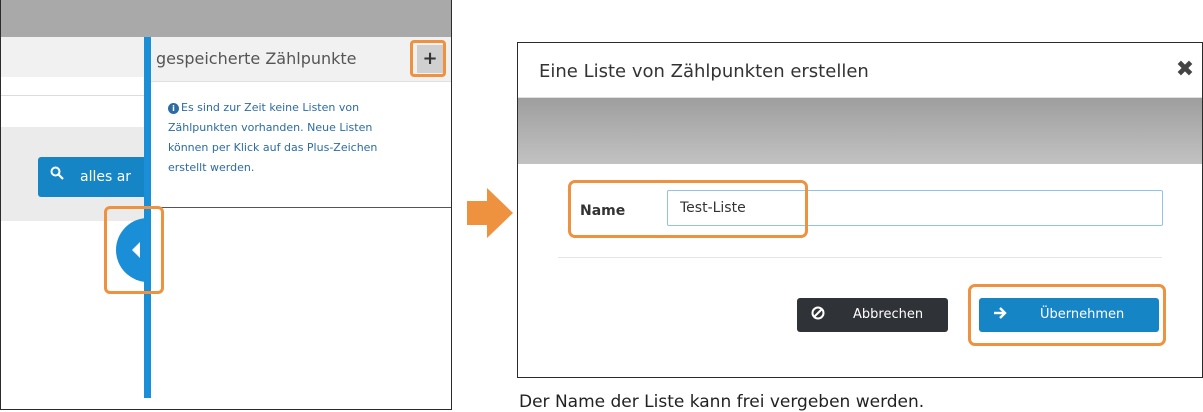 The height and width of the screenshot is (412, 1203). What do you see at coordinates (74, 95) in the screenshot?
I see `divider` at bounding box center [74, 95].